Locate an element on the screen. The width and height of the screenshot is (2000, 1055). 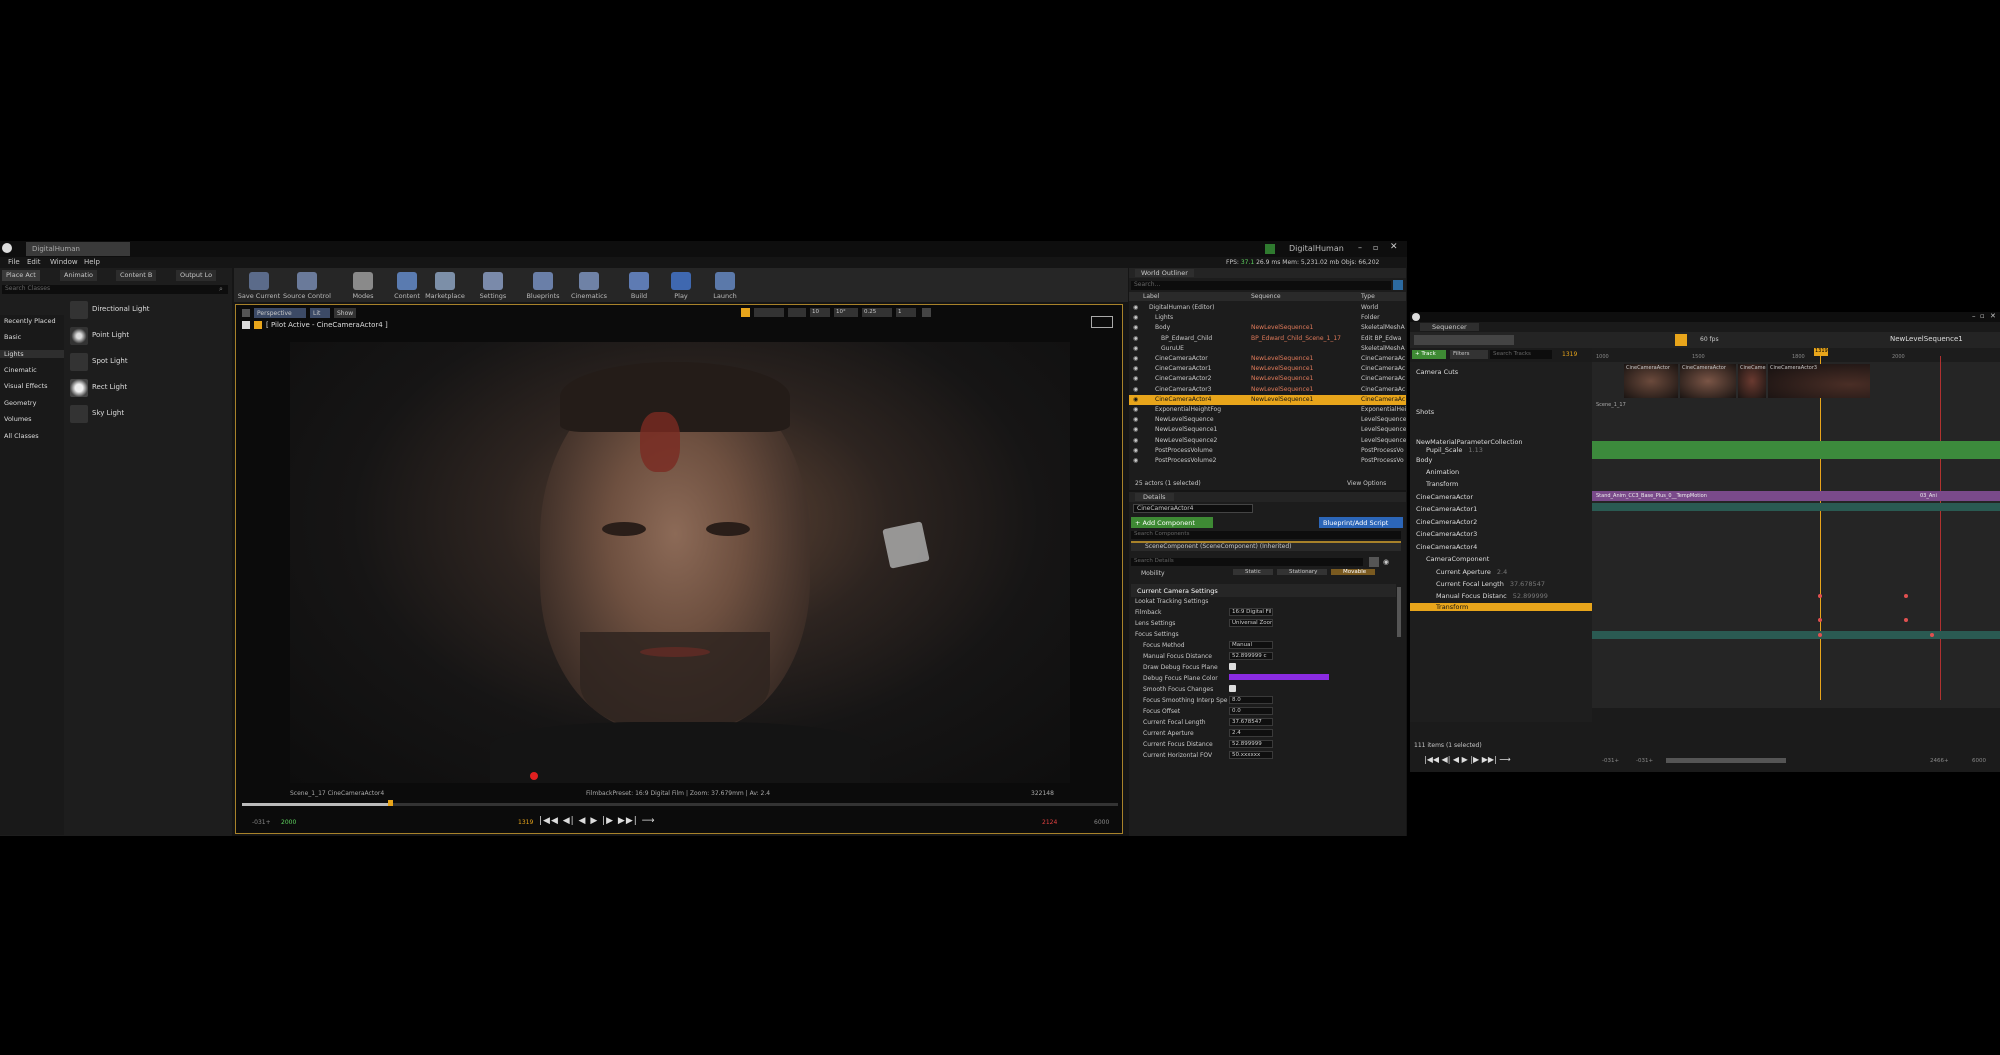
mobility-stationary: Stationary is located at coordinates (1302, 572).